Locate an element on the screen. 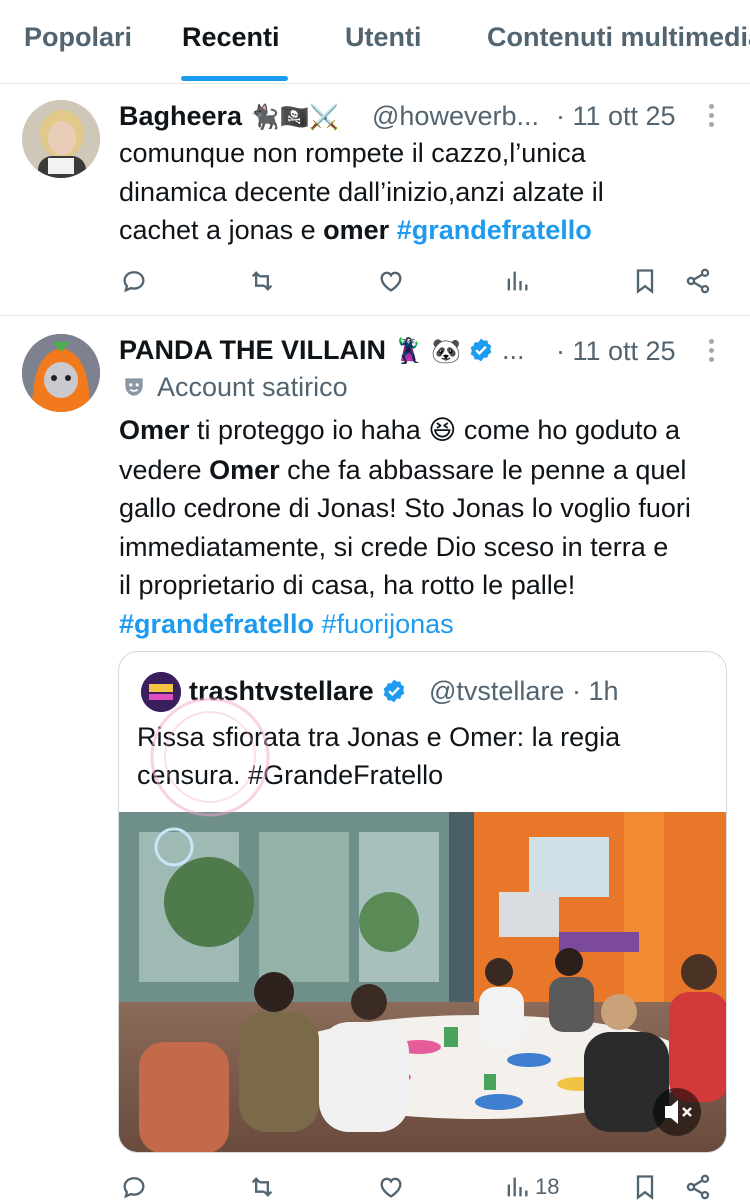 The height and width of the screenshot is (1200, 750). author-name-text: PANDA THE VILLAIN is located at coordinates (252, 350).